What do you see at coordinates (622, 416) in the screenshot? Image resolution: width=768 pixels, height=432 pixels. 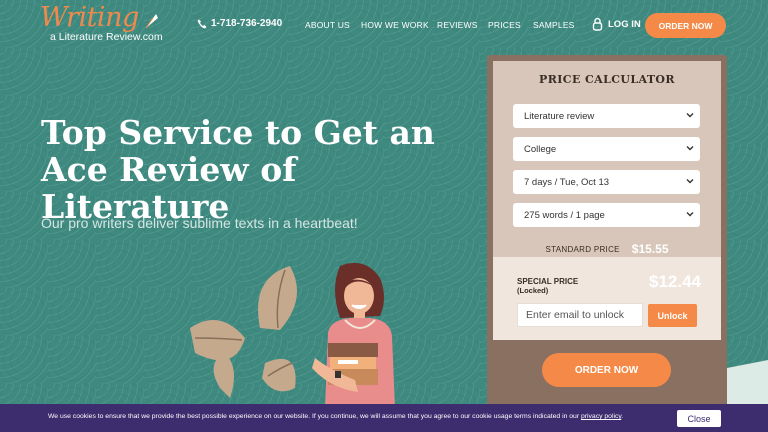 I see `cookie-suffix: .` at bounding box center [622, 416].